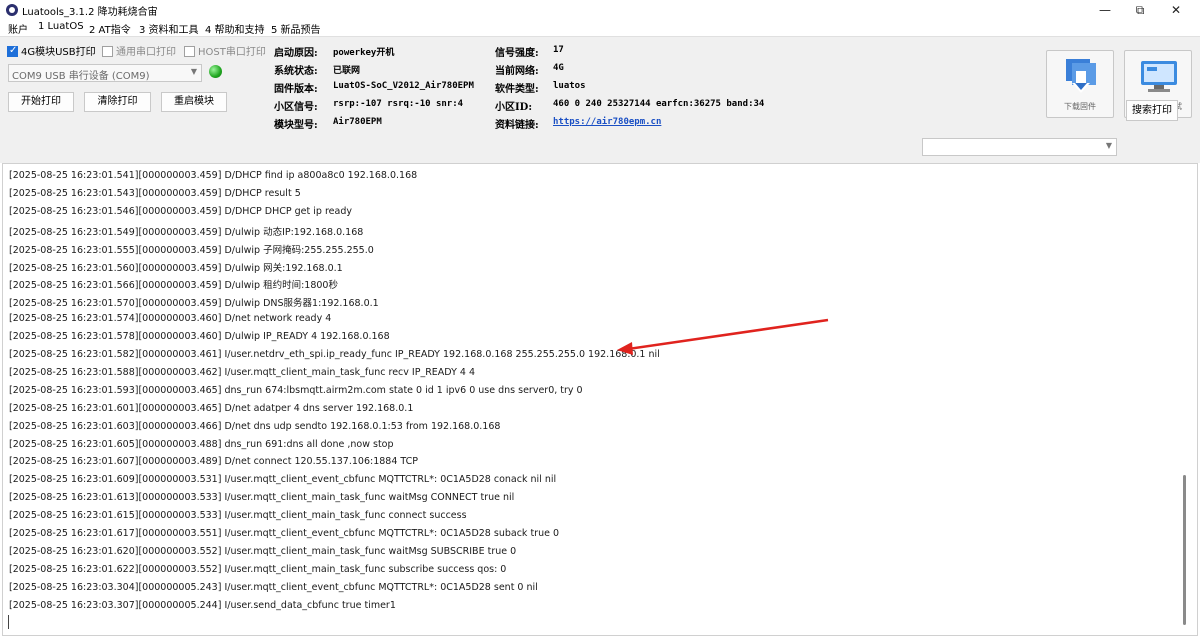 The width and height of the screenshot is (1200, 638). I want to click on maximize-button: ⧉, so click(1140, 10).